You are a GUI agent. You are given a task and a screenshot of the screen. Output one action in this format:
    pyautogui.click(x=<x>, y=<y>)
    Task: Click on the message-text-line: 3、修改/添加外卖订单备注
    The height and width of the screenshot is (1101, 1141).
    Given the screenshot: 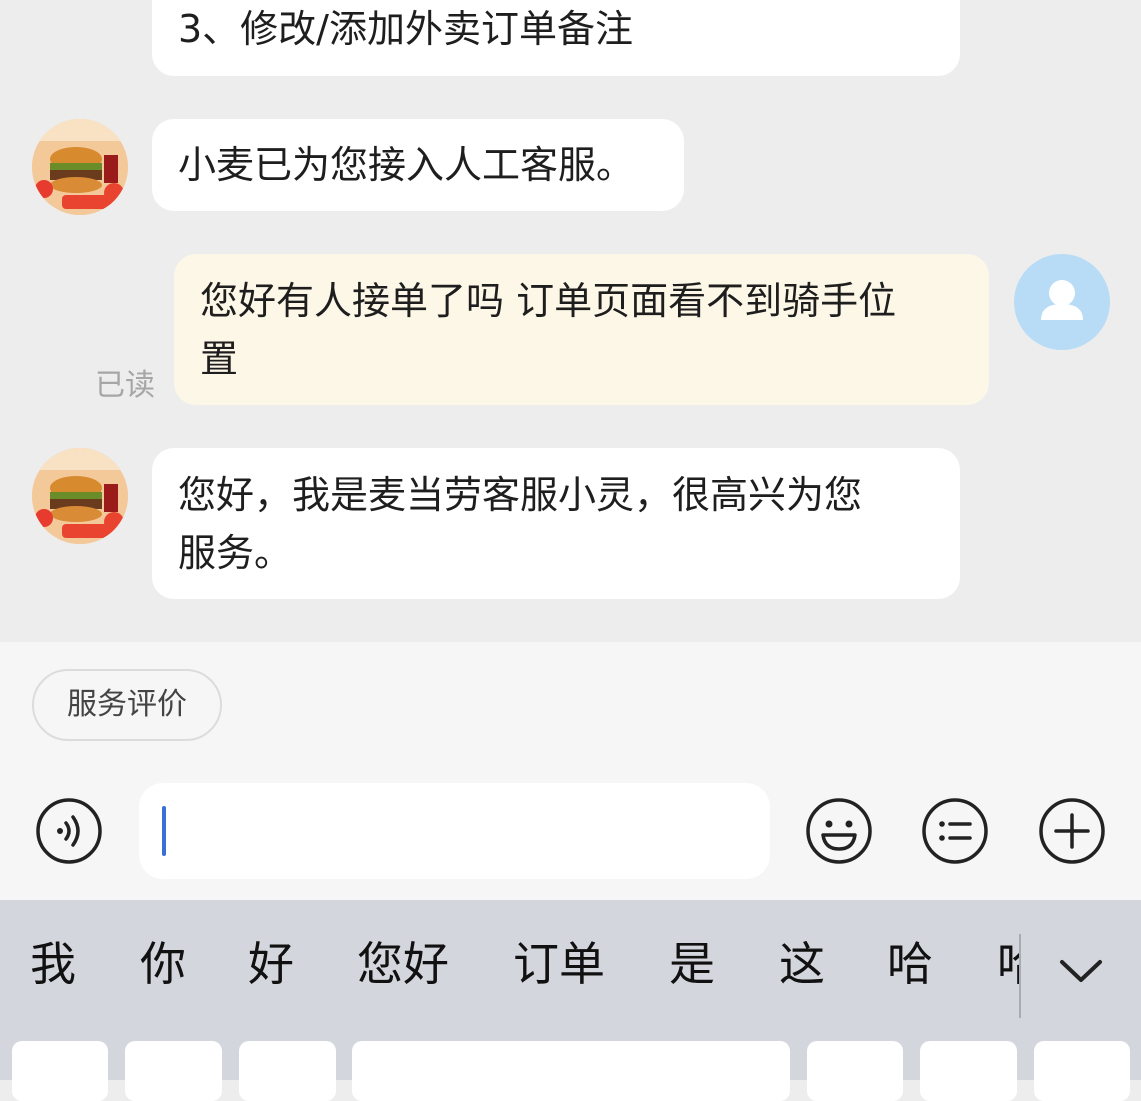 What is the action you would take?
    pyautogui.click(x=405, y=29)
    